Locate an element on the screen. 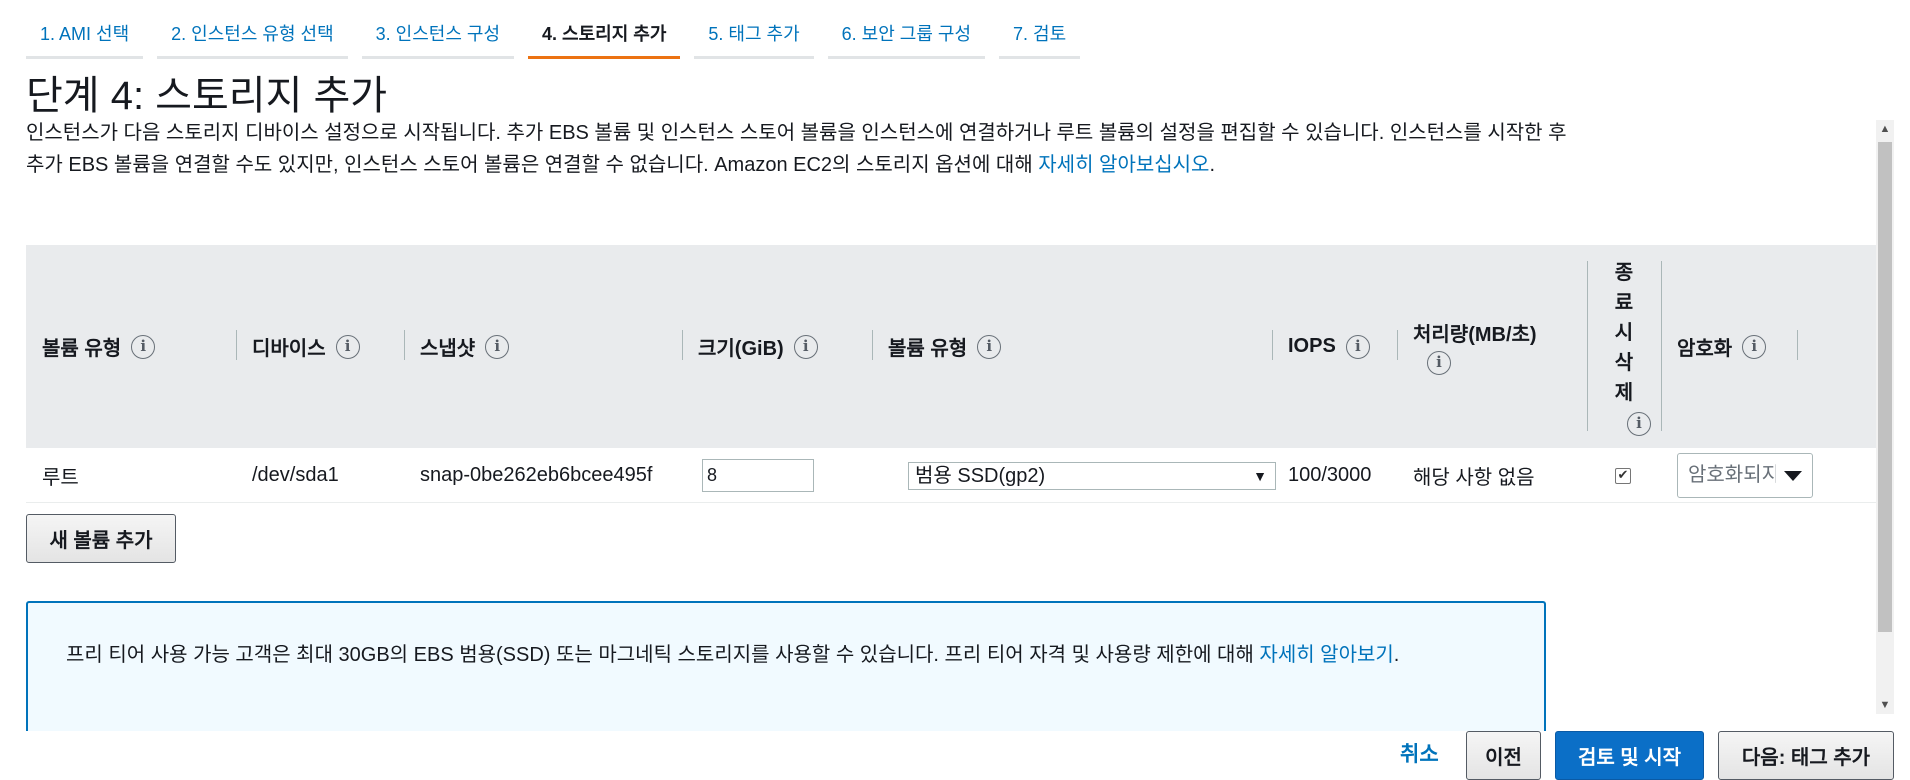 Image resolution: width=1910 pixels, height=780 pixels. description-end: . is located at coordinates (1212, 165).